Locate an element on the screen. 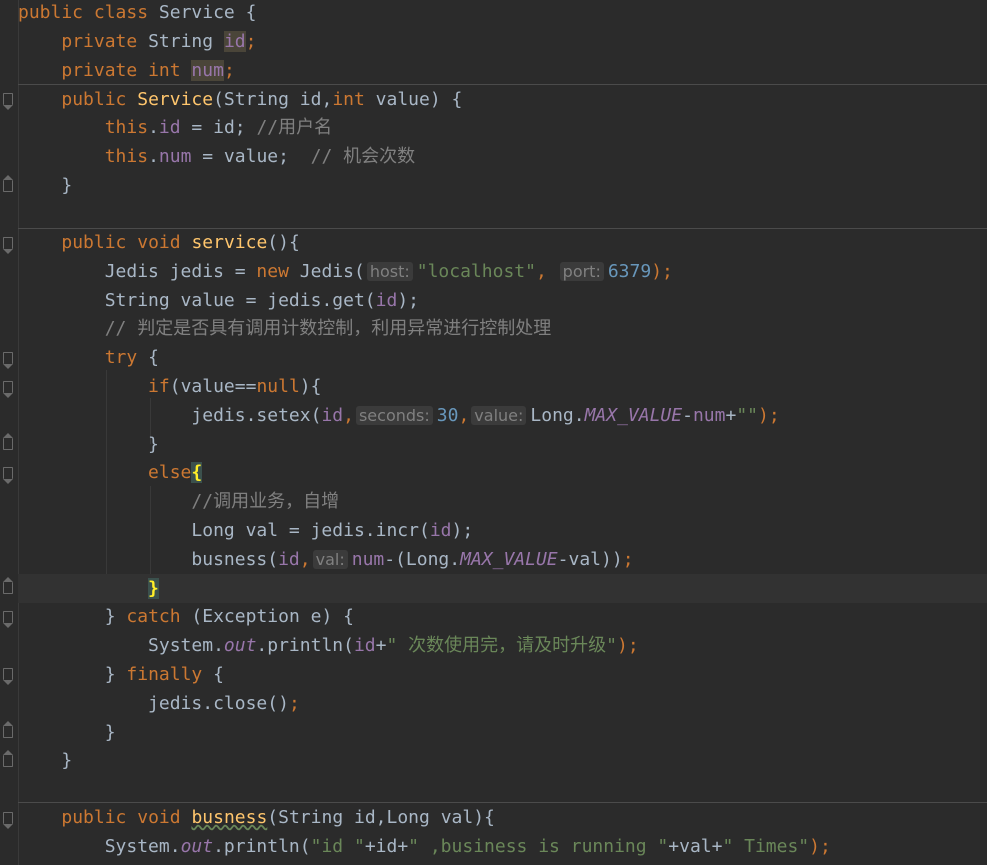 The width and height of the screenshot is (987, 865). code-line-21: } catch (Exception e) { is located at coordinates (502, 616).